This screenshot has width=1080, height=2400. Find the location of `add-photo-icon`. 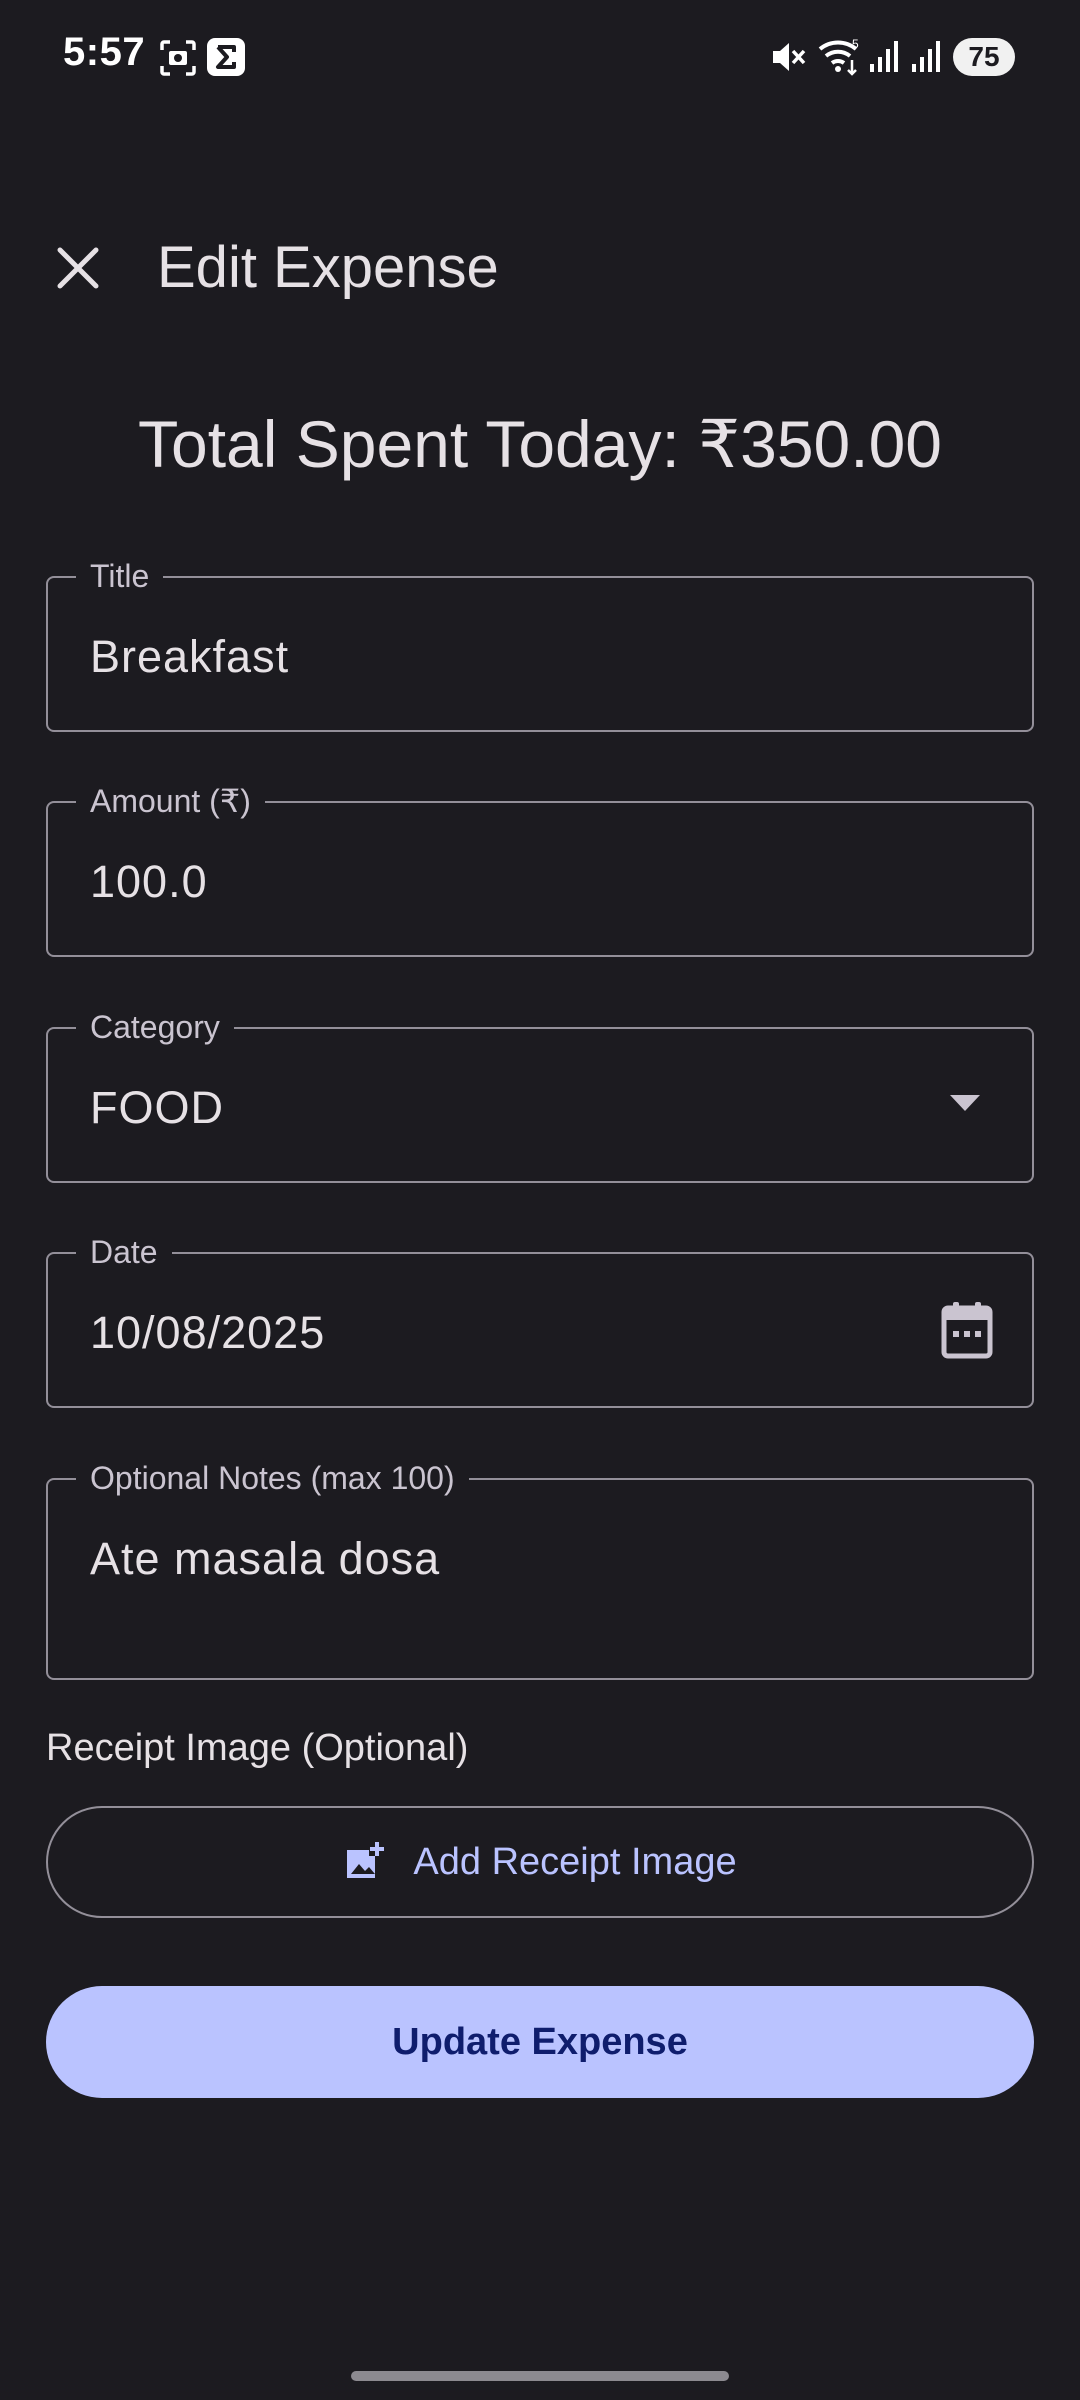

add-photo-icon is located at coordinates (366, 1860).